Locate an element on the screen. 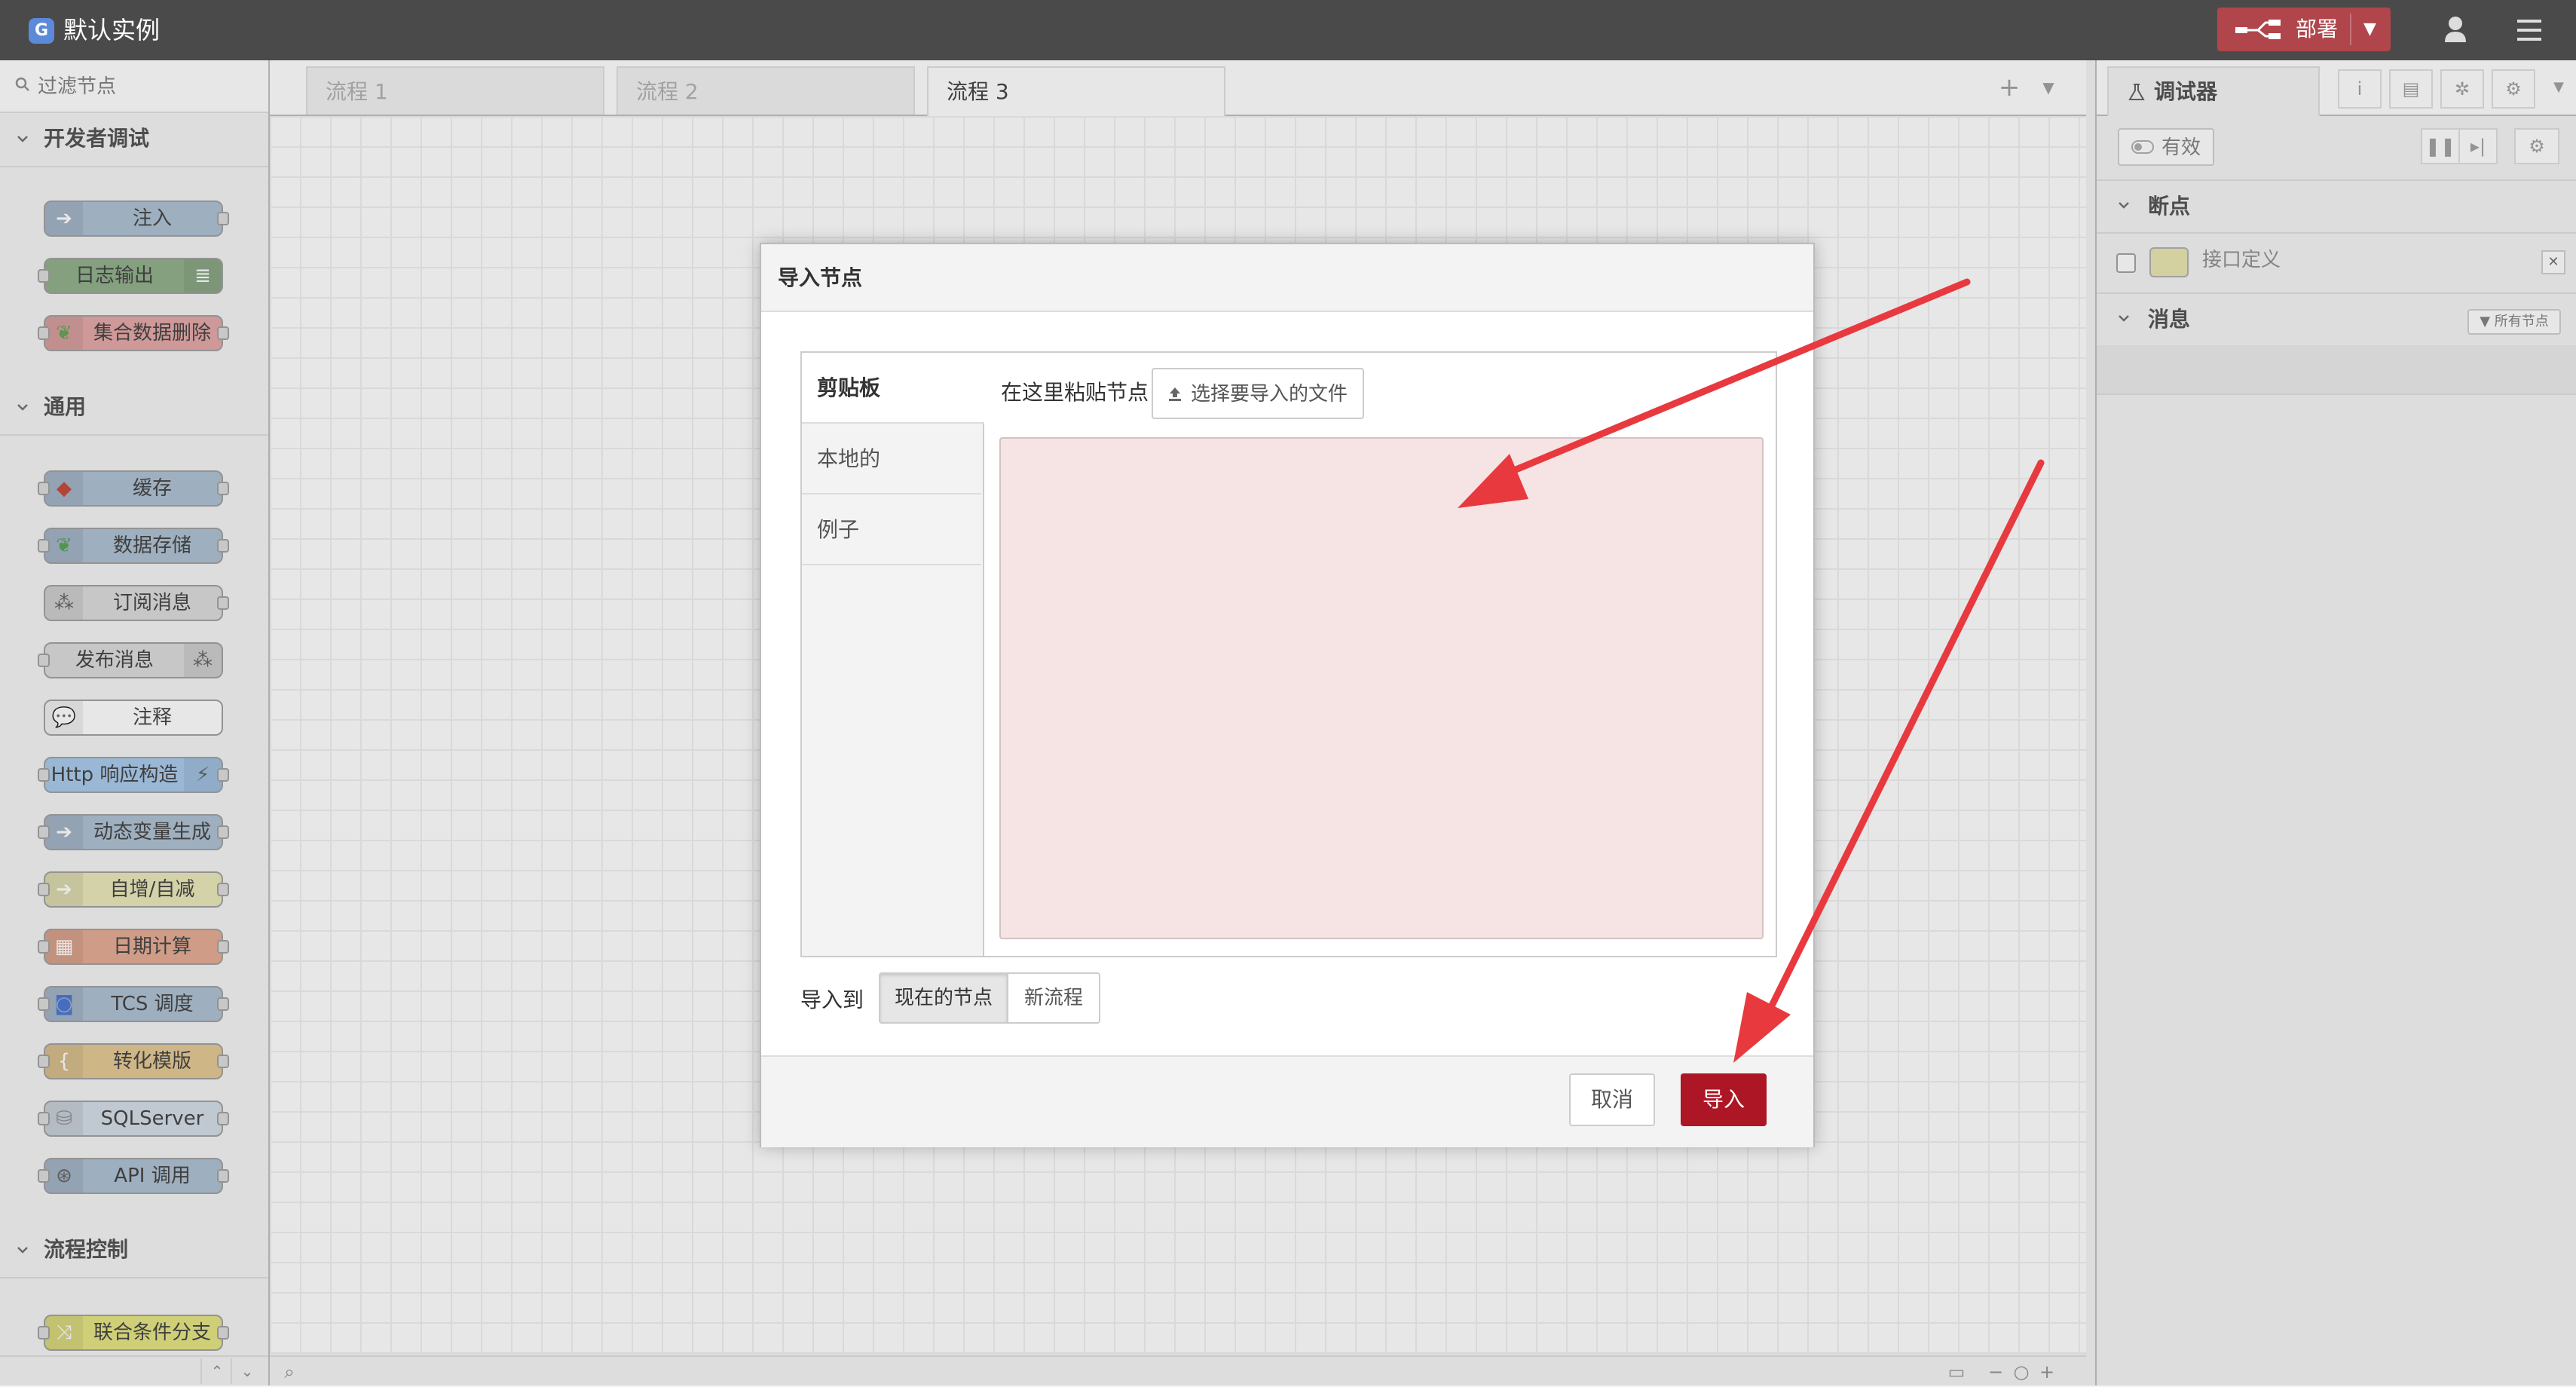 This screenshot has height=1387, width=2576. import-to-current-option: 现在的节点 is located at coordinates (944, 998).